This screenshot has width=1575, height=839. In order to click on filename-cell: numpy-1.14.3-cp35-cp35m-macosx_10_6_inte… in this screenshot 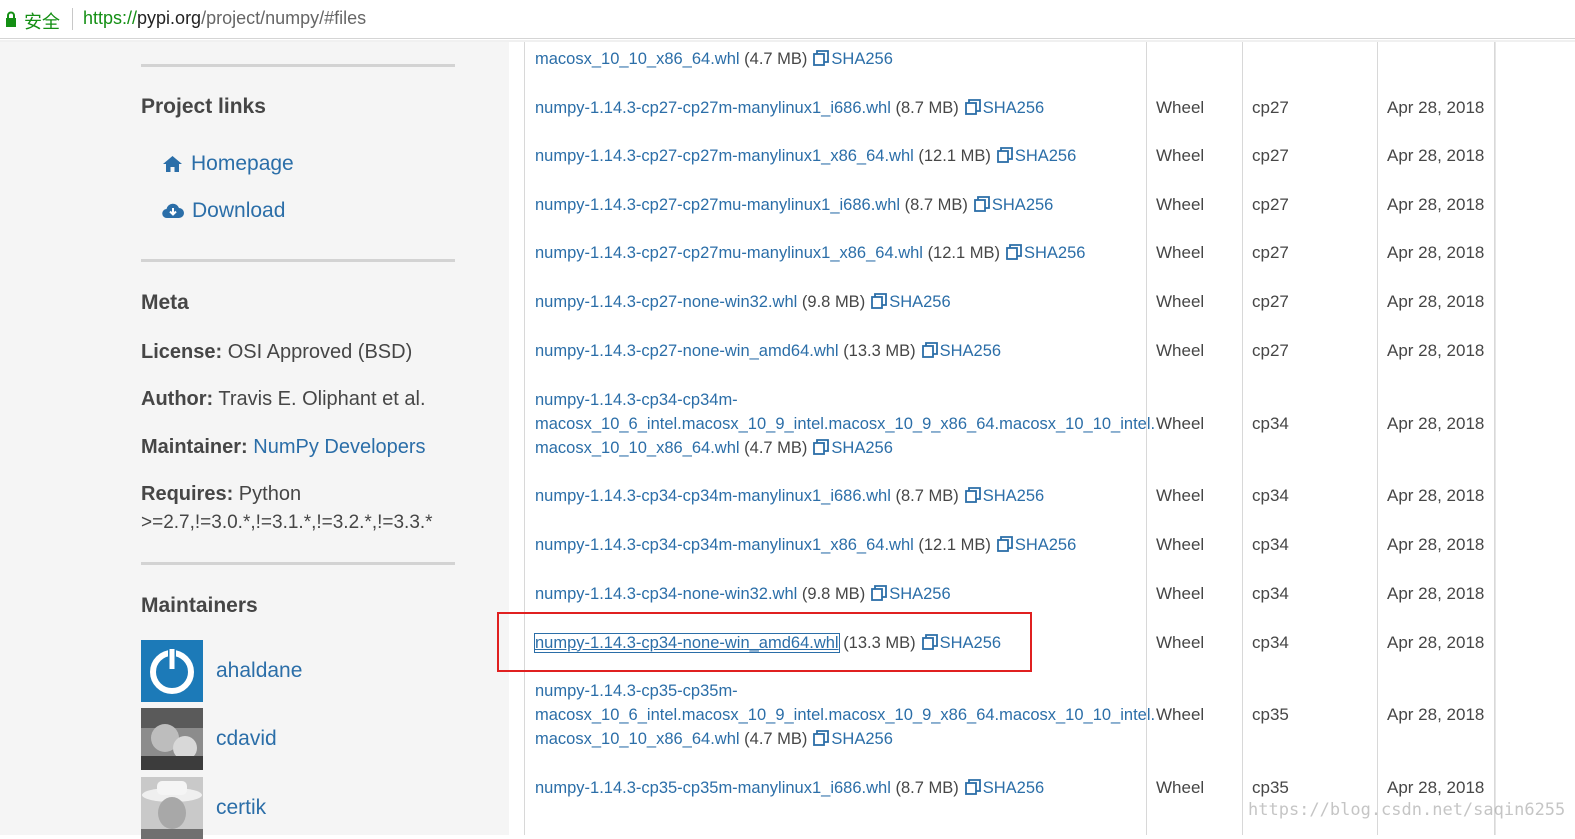, I will do `click(839, 715)`.